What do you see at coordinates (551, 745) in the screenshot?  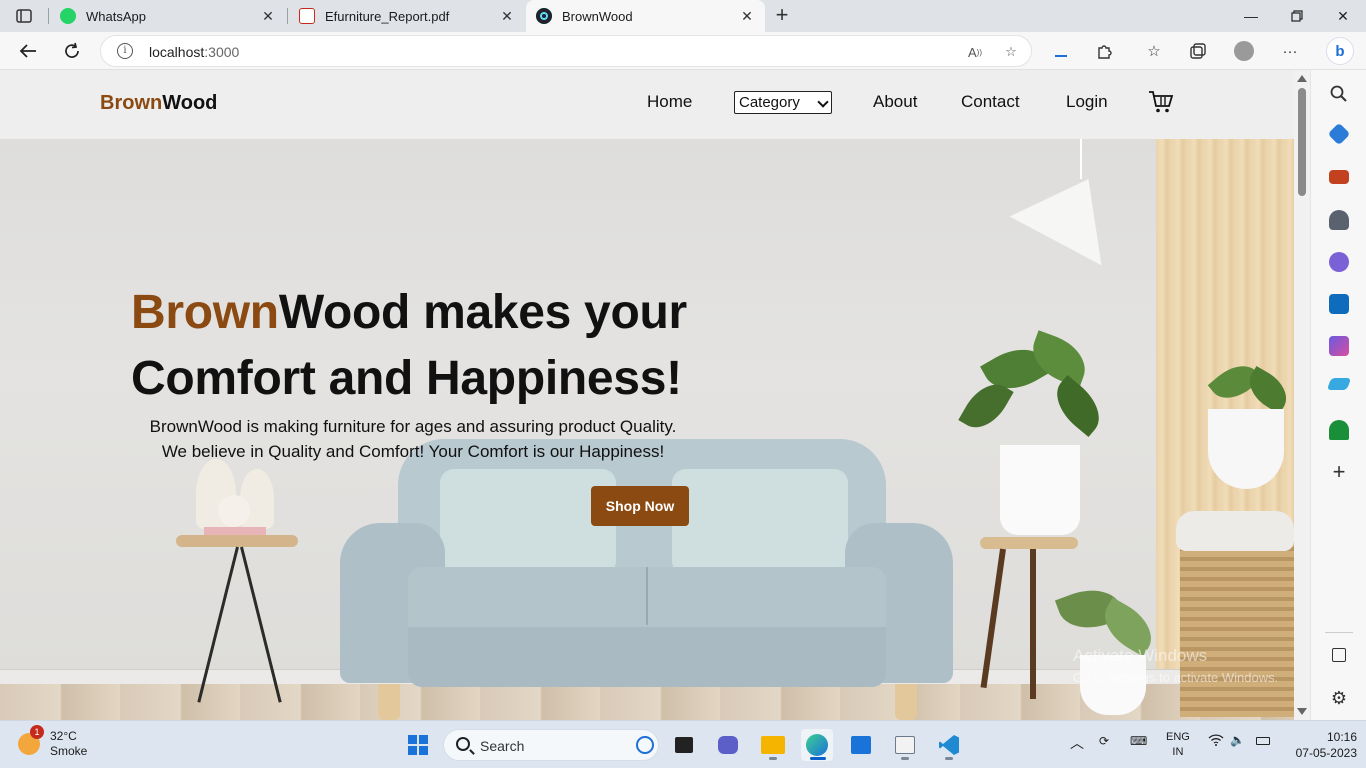 I see `taskbar-search: Search` at bounding box center [551, 745].